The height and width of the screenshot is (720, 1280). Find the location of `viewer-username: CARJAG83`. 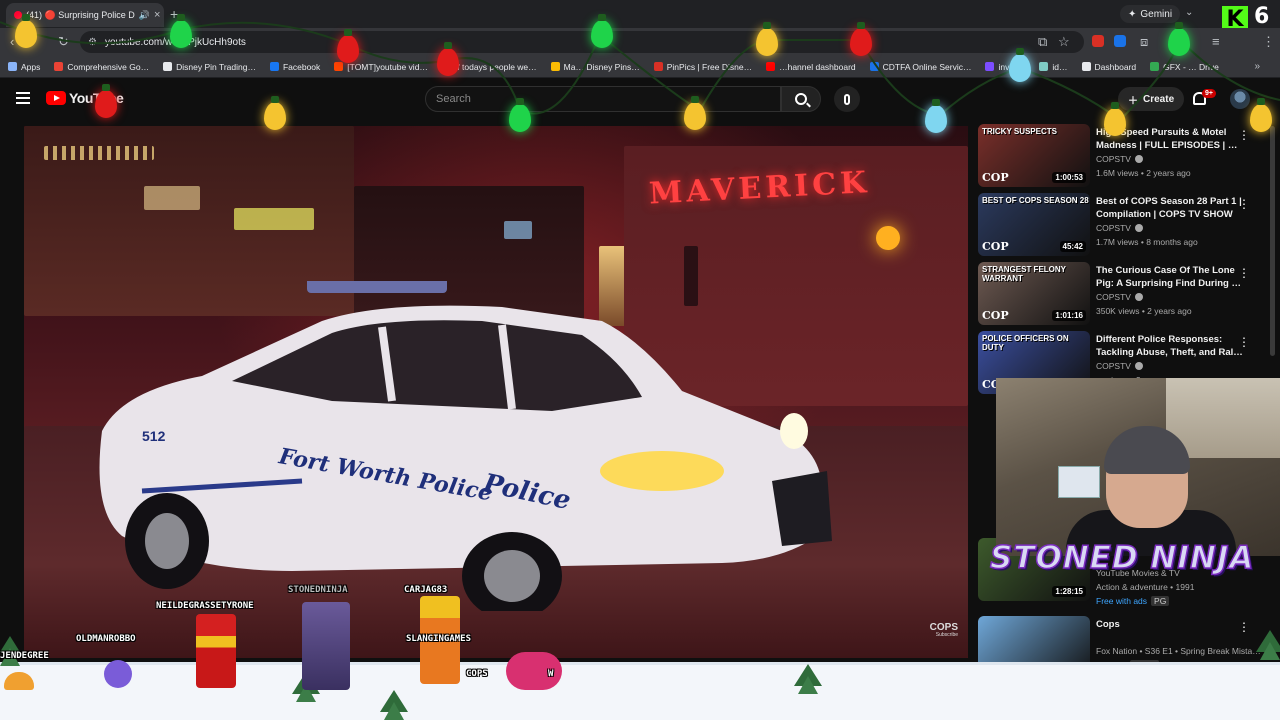

viewer-username: CARJAG83 is located at coordinates (426, 590).